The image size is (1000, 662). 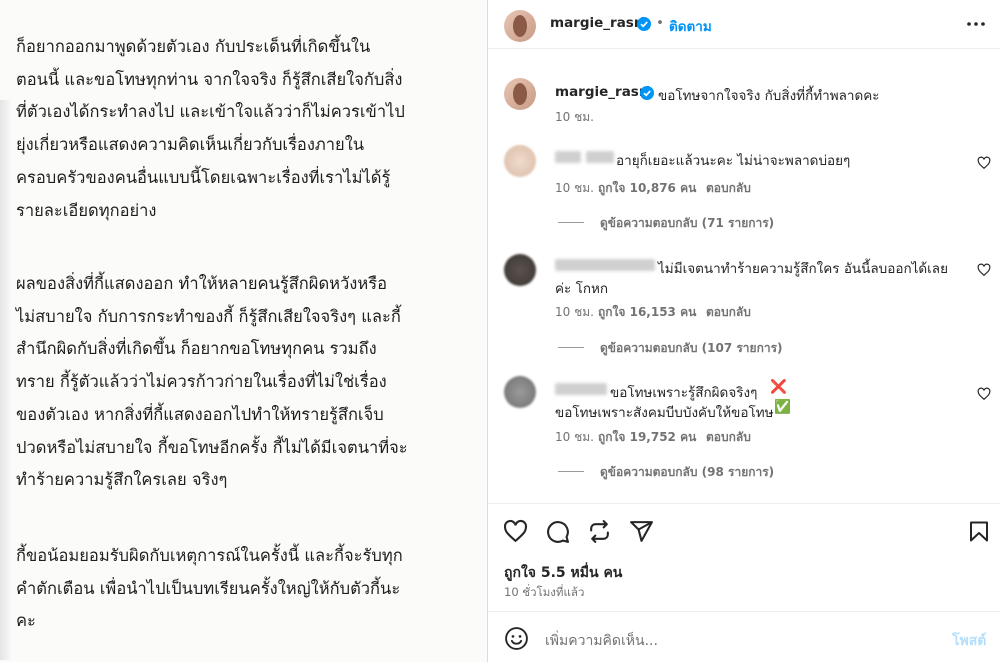 What do you see at coordinates (516, 638) in the screenshot?
I see `emoji-icon` at bounding box center [516, 638].